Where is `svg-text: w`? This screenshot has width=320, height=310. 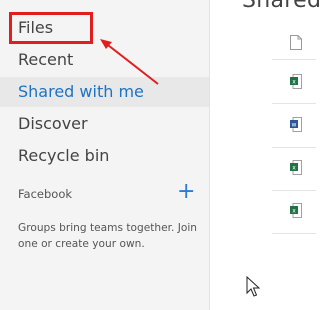
svg-text: w is located at coordinates (294, 125).